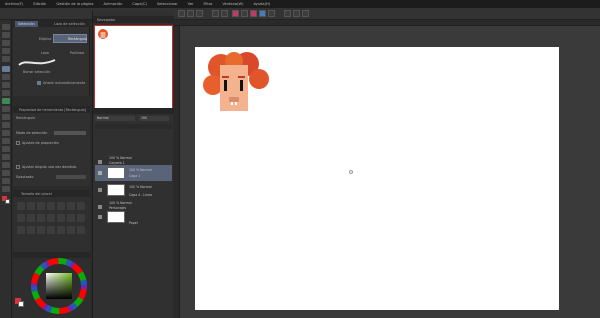 Image resolution: width=600 pixels, height=318 pixels. I want to click on lasso-tool-icon, so click(6, 59).